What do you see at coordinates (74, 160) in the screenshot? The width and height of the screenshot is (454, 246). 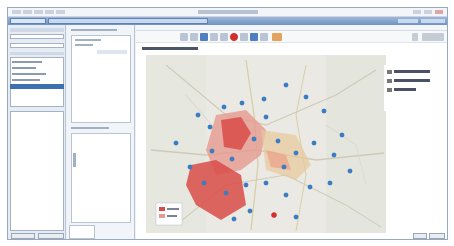 I see `results-marker` at bounding box center [74, 160].